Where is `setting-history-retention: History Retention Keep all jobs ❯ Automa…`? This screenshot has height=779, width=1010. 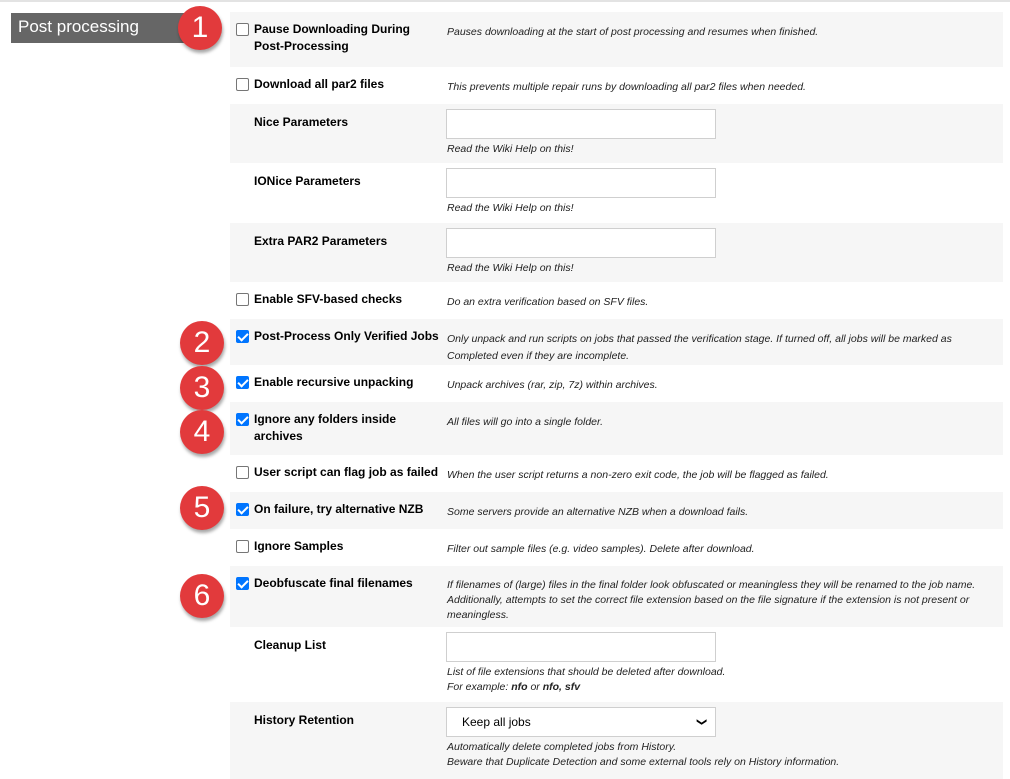
setting-history-retention: History Retention Keep all jobs ❯ Automa… is located at coordinates (616, 740).